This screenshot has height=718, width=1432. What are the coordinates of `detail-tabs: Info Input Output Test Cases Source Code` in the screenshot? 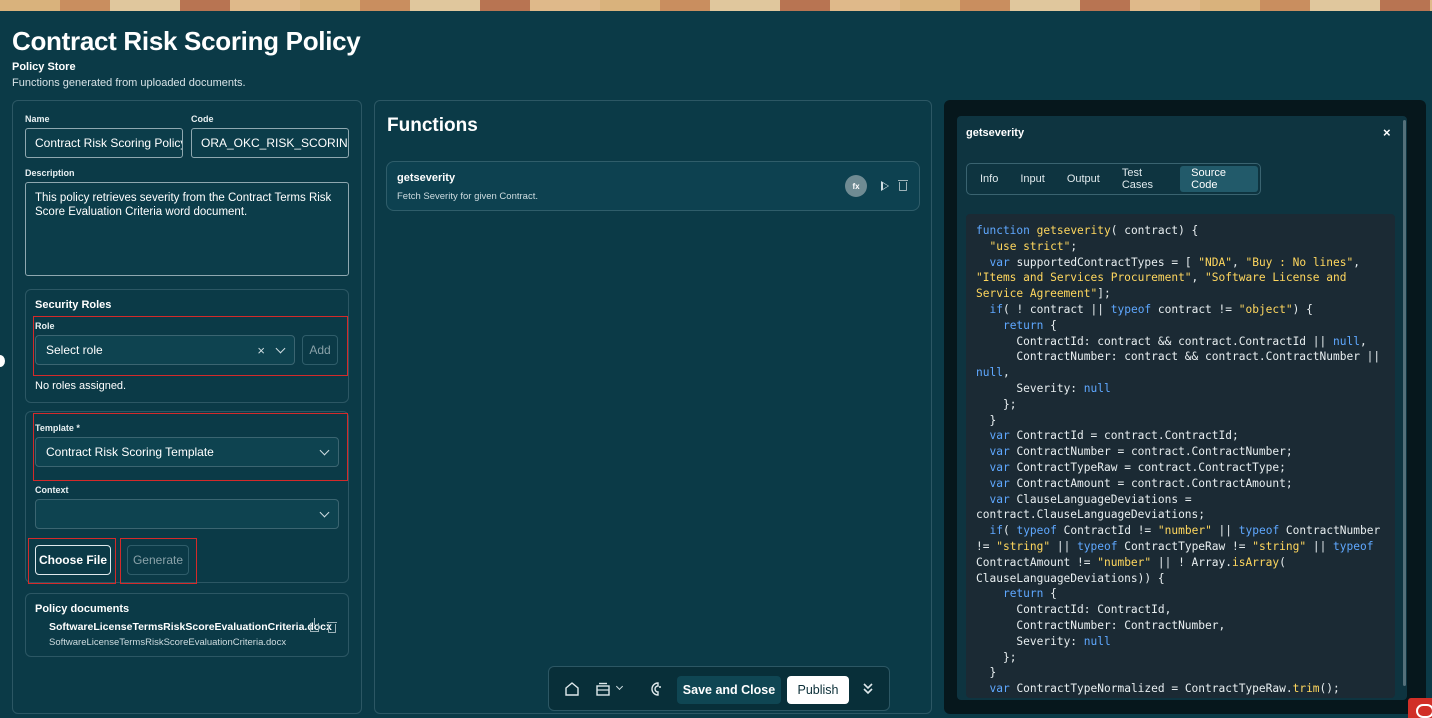 It's located at (1113, 179).